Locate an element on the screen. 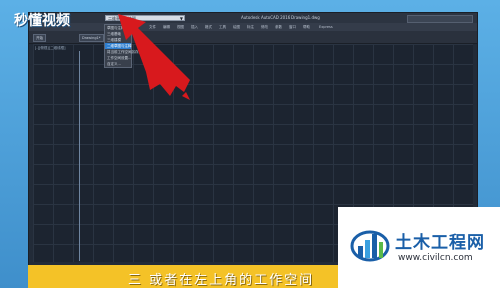 This screenshot has width=500, height=288. menu-item: 标注 is located at coordinates (250, 27).